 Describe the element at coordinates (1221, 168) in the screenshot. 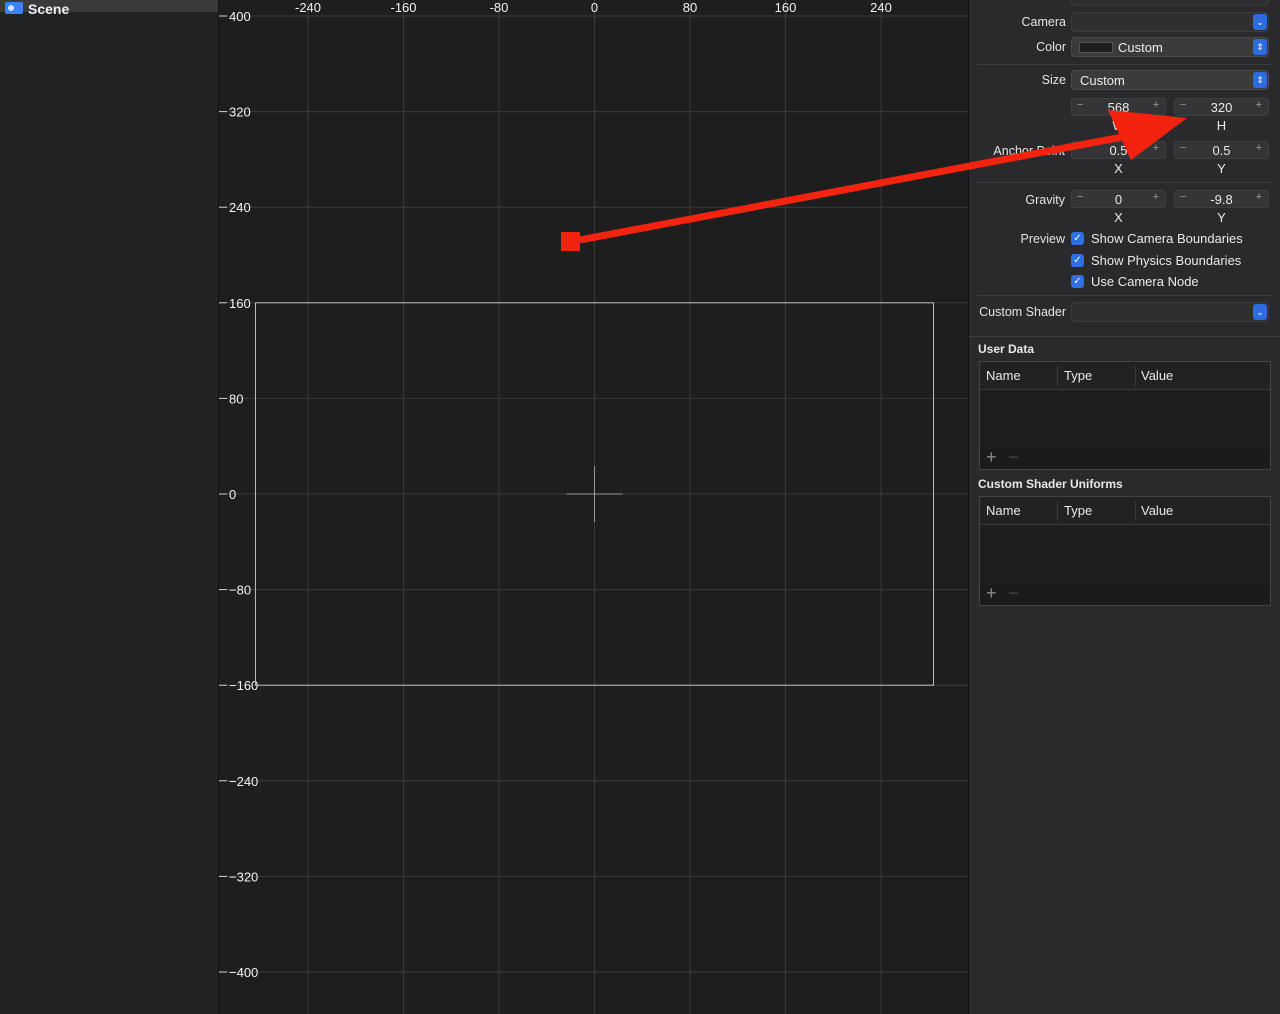

I see `anchor-y-caption: Y` at that location.